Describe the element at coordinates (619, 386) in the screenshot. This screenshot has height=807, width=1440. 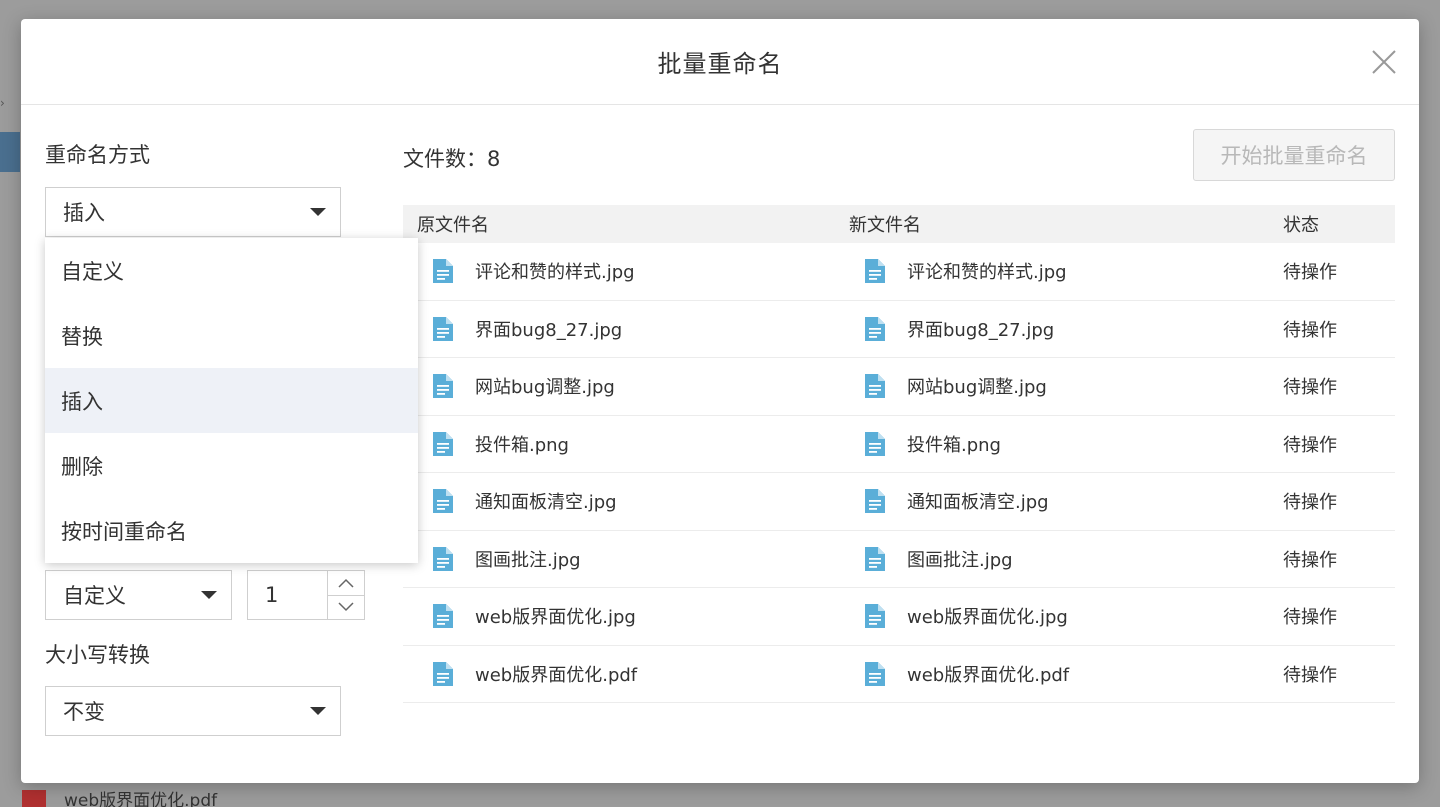
I see `original-name-cell: 网站bug调整.jpg` at that location.